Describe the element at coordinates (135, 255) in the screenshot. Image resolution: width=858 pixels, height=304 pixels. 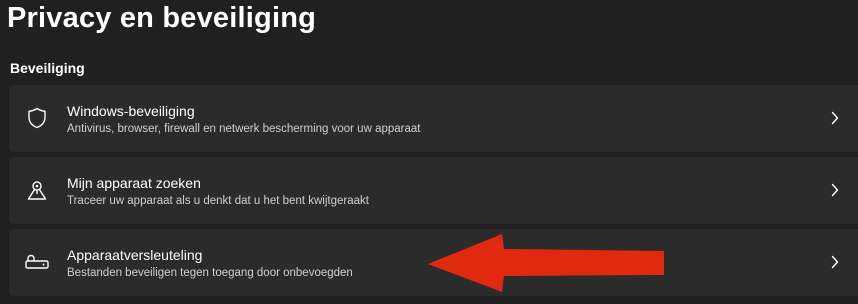
I see `settings-item-title: Apparaatversleuteling` at that location.